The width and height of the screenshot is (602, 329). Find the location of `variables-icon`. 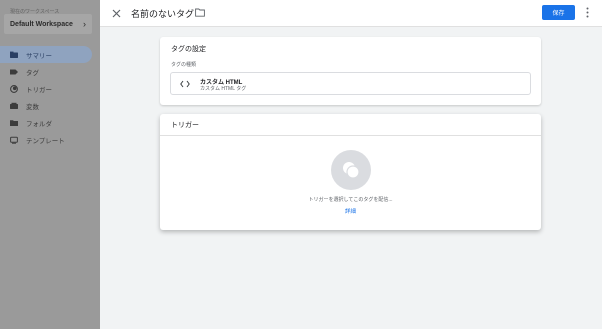

variables-icon is located at coordinates (14, 106).